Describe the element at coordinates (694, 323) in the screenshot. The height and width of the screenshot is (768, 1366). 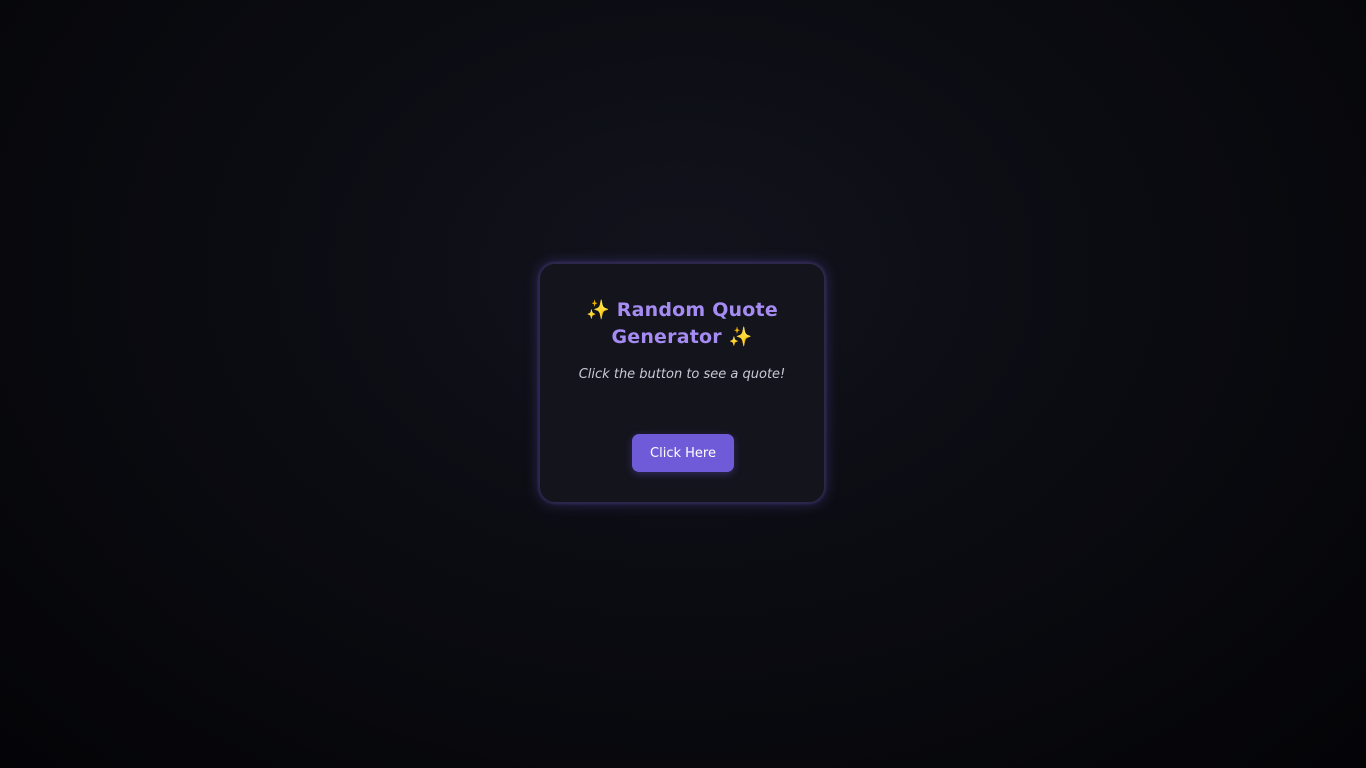
I see `title-text: Random Quote Generator` at that location.